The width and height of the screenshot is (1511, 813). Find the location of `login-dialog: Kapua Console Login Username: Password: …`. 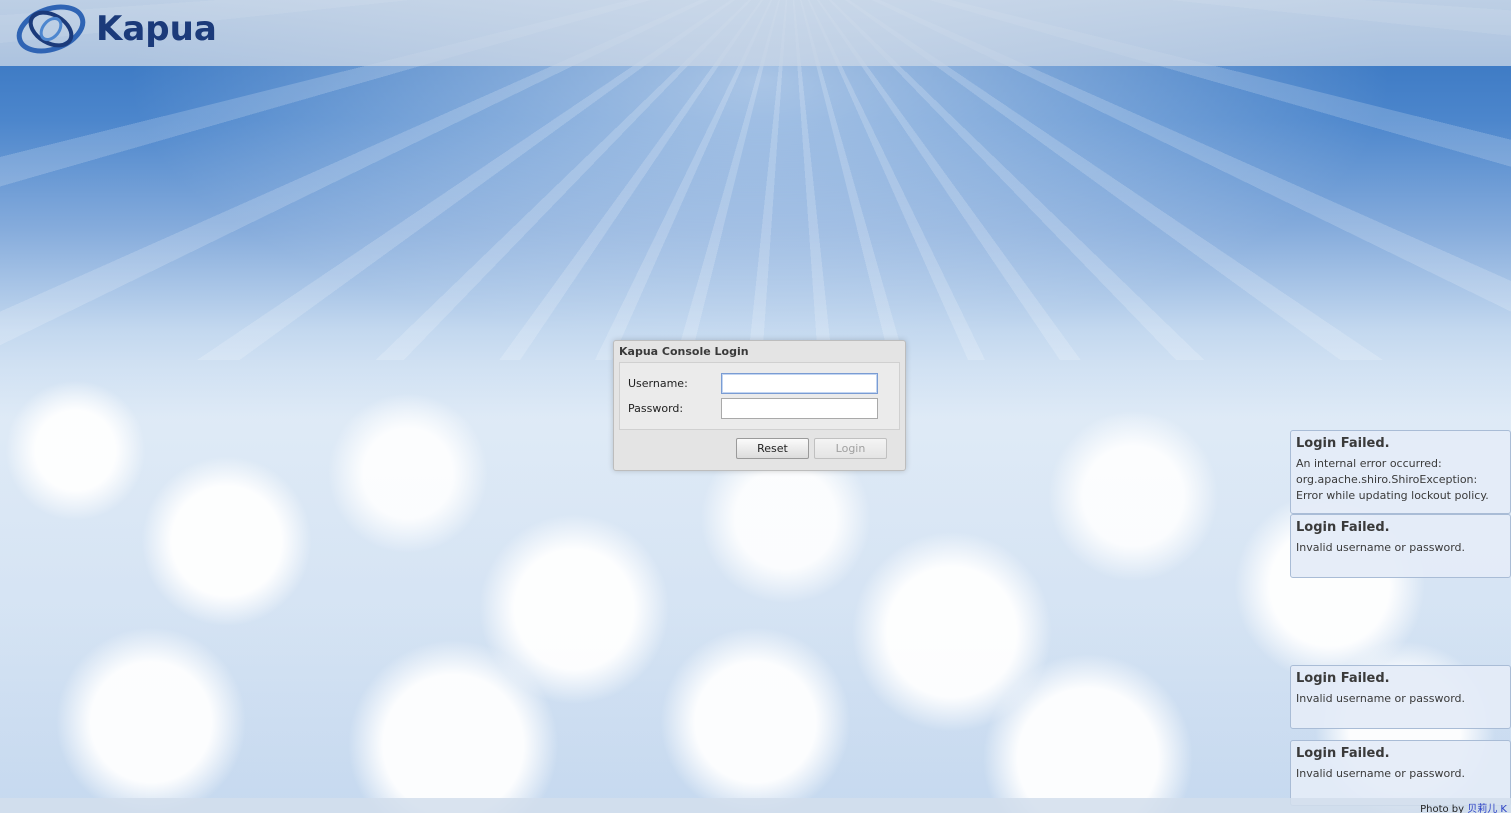

login-dialog: Kapua Console Login Username: Password: … is located at coordinates (759, 405).